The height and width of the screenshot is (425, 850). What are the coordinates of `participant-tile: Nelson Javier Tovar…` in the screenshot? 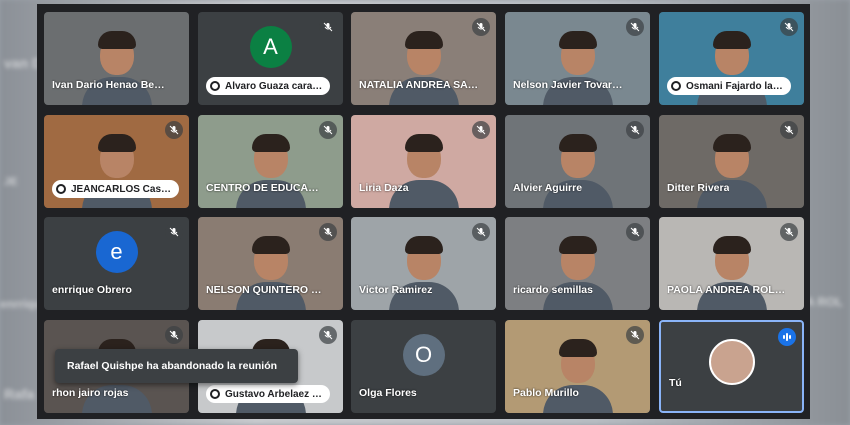 It's located at (577, 58).